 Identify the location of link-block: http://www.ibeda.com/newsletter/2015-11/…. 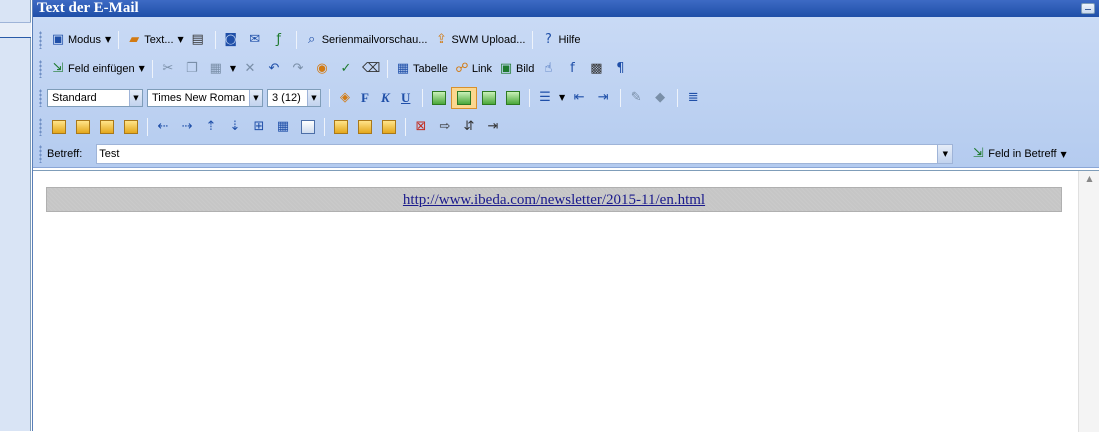
(554, 199).